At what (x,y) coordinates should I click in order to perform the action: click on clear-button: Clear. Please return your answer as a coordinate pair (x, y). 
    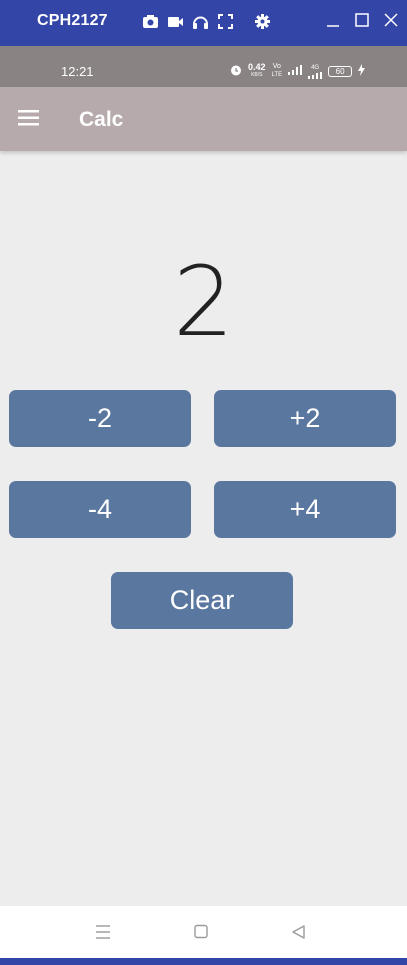
    Looking at the image, I should click on (202, 600).